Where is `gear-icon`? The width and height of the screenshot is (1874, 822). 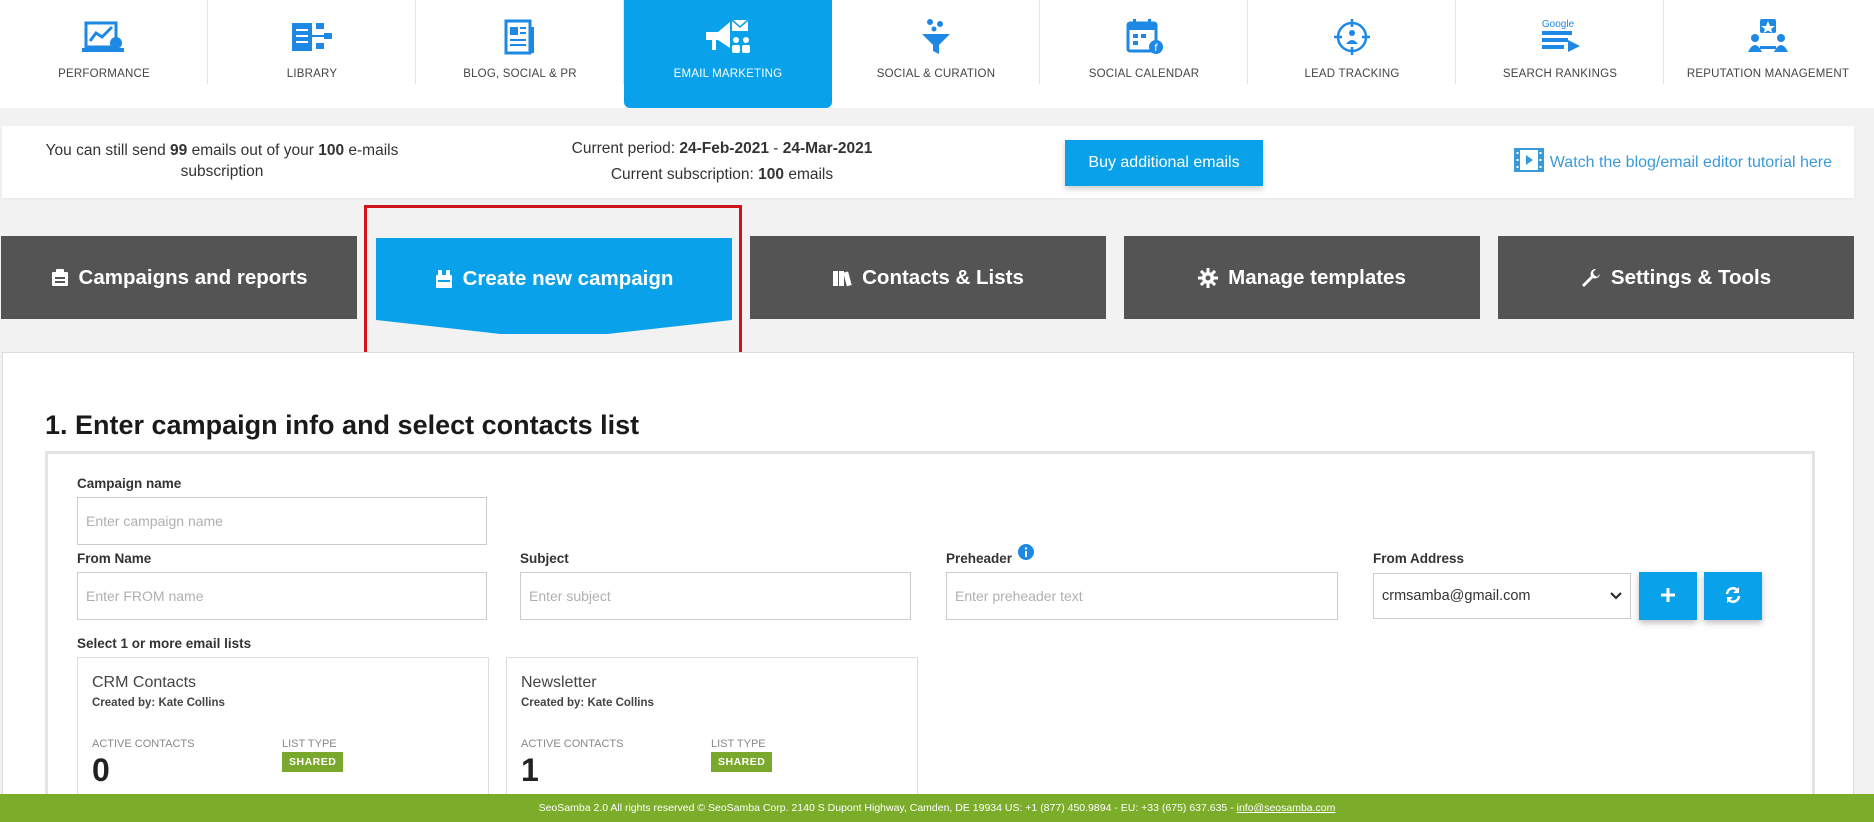 gear-icon is located at coordinates (1208, 277).